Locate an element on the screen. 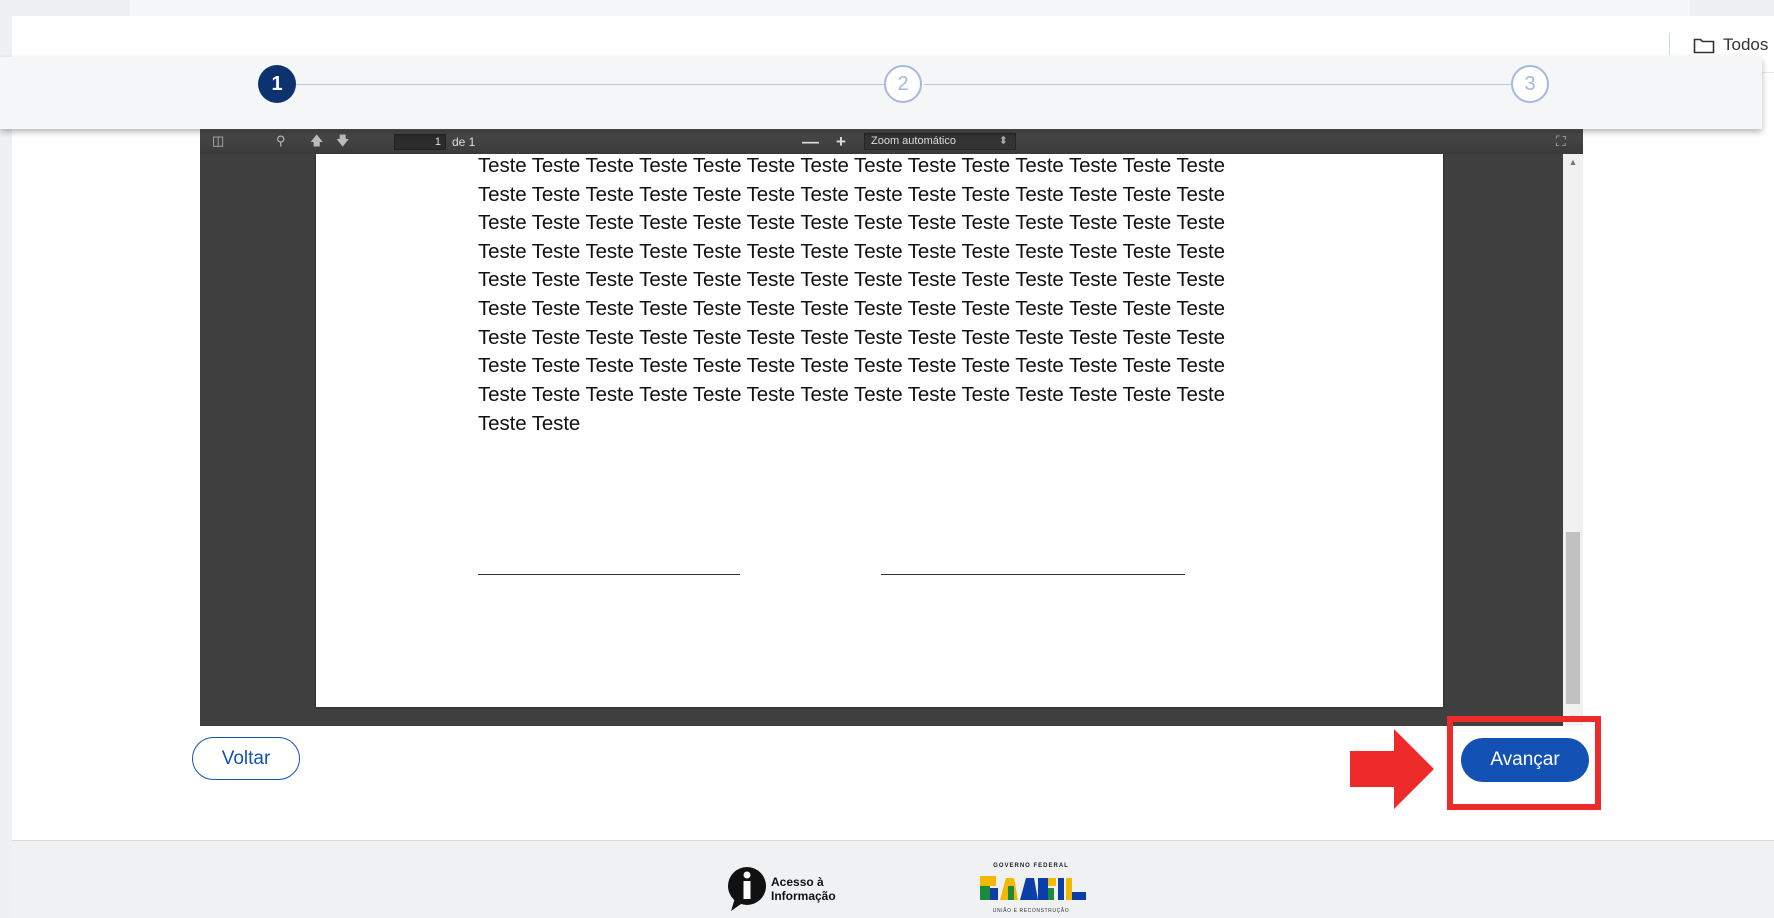  lai-text-line2: Informação is located at coordinates (803, 896).